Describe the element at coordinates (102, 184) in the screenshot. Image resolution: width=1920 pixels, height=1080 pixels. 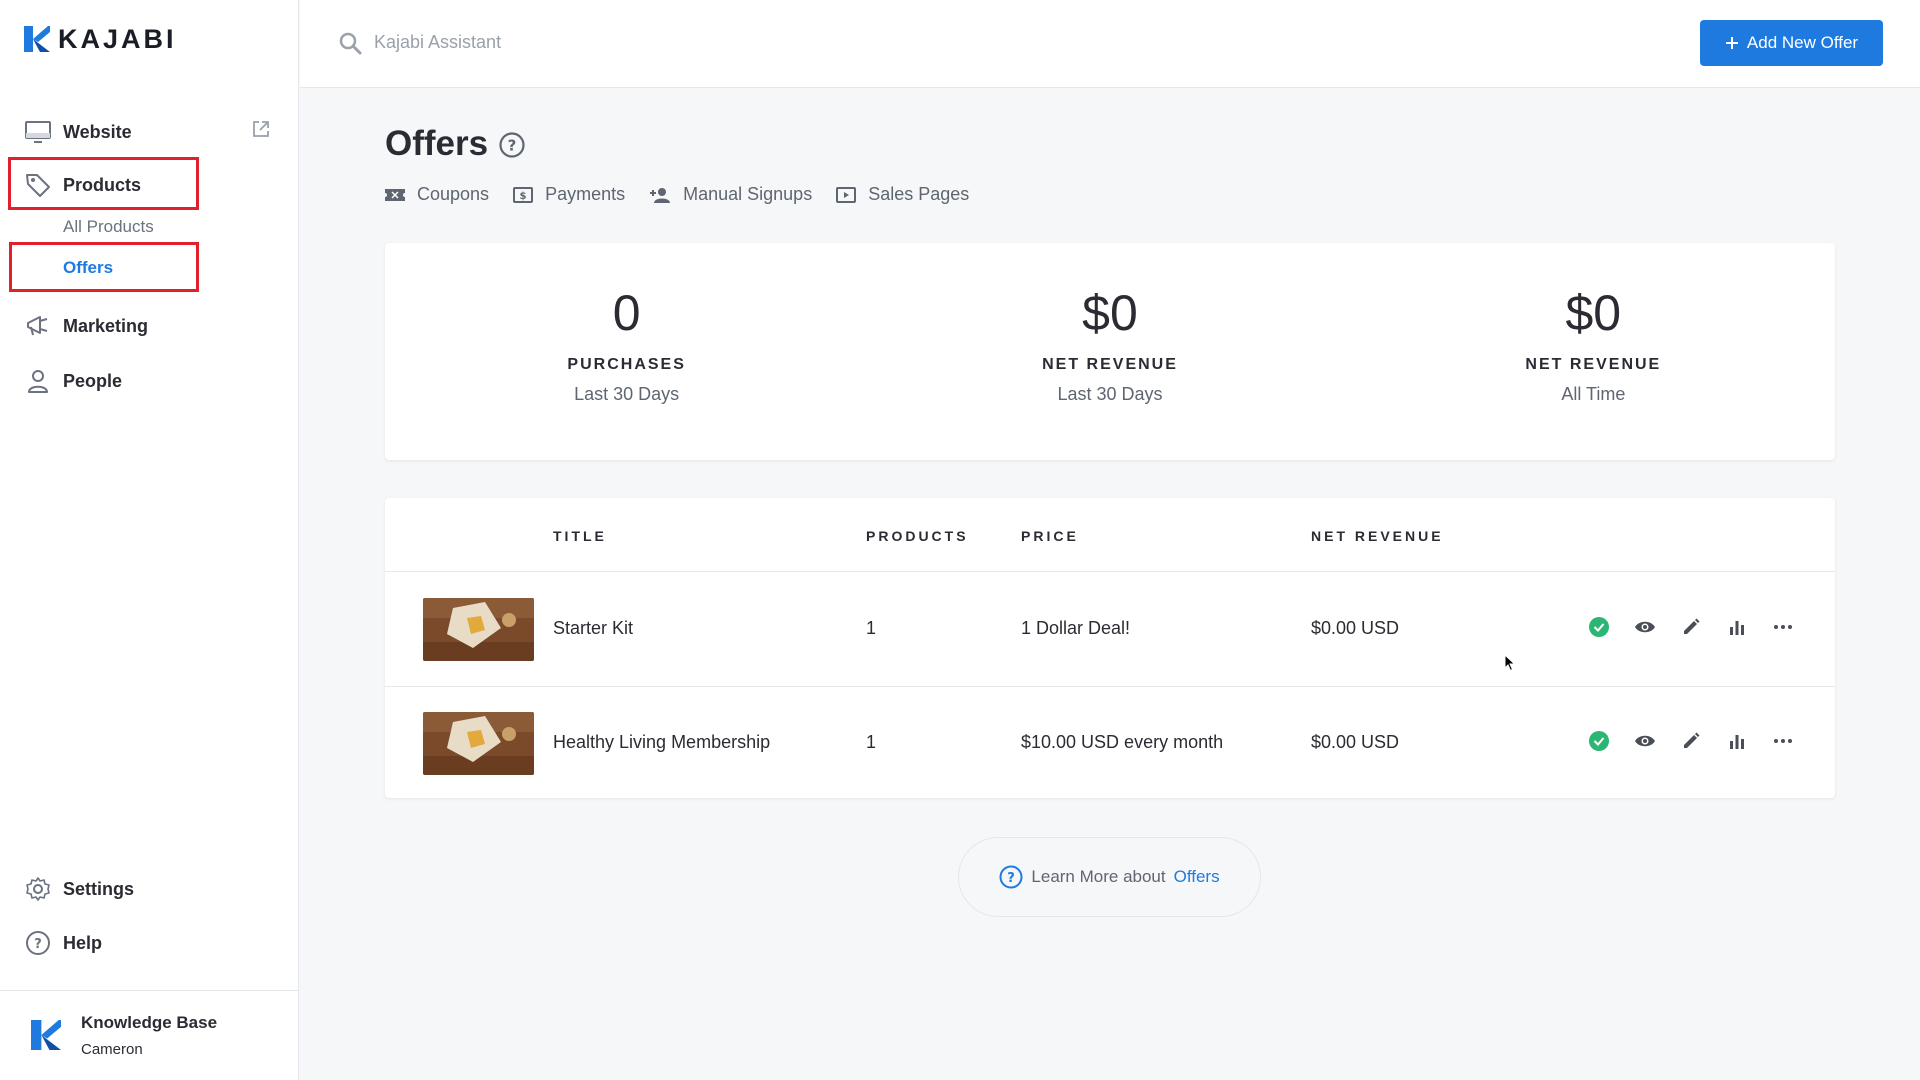
I see `sidebar-item-label: Products` at that location.